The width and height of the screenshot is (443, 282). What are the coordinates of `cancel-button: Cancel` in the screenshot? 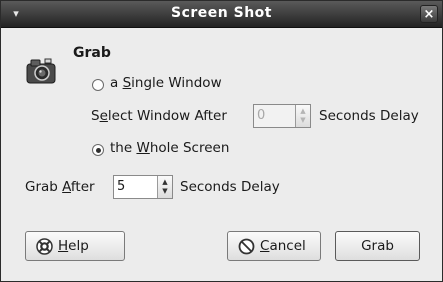 It's located at (274, 246).